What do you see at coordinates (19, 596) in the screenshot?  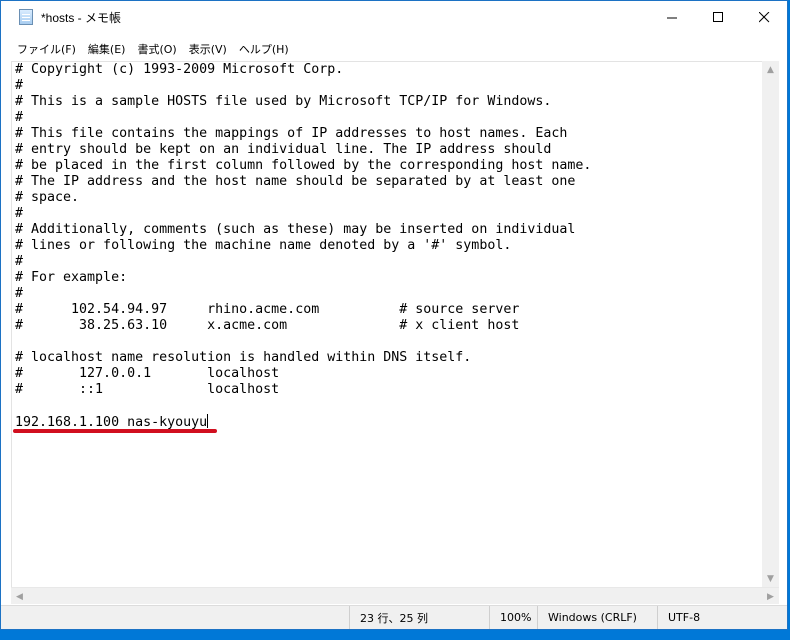 I see `scroll-left-arrow-icon: ◀` at bounding box center [19, 596].